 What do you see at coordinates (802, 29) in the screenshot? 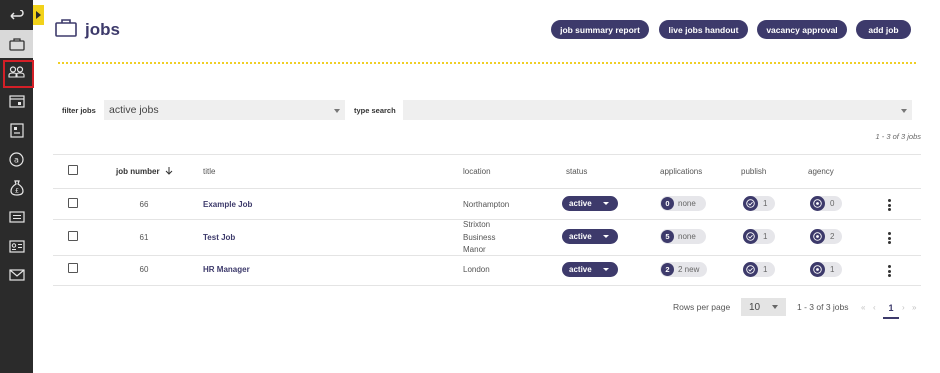
I see `vacancy-approval-button: vacancy approval` at bounding box center [802, 29].